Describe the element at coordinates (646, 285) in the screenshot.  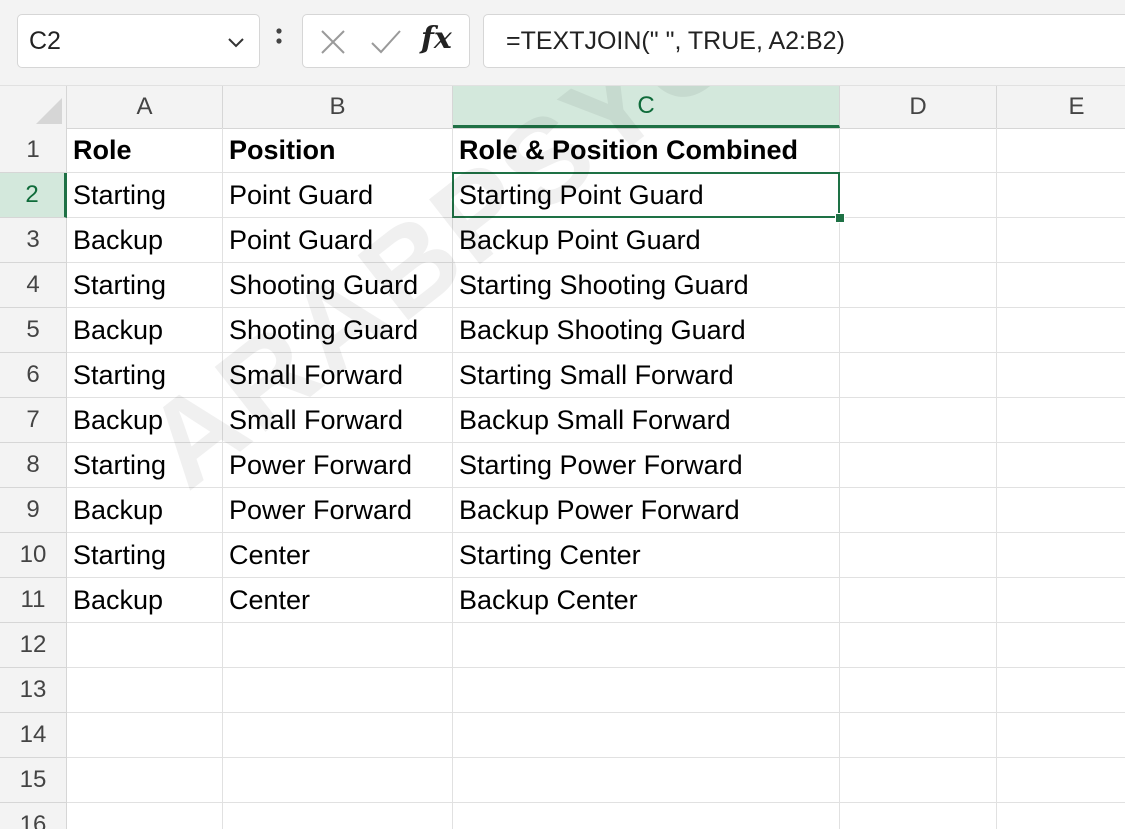
I see `cell-c4: Starting Shooting Guard` at that location.